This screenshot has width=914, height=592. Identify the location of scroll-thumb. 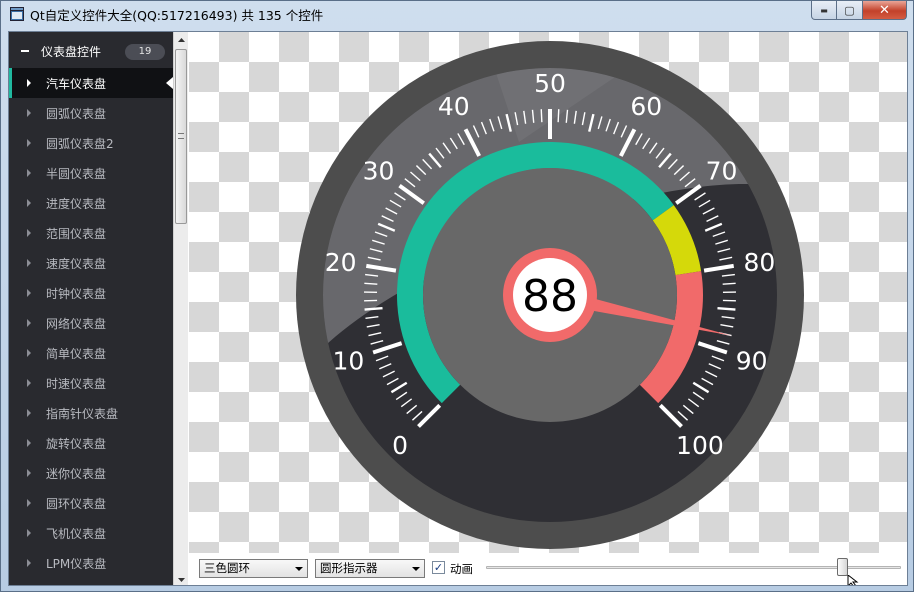
(181, 136).